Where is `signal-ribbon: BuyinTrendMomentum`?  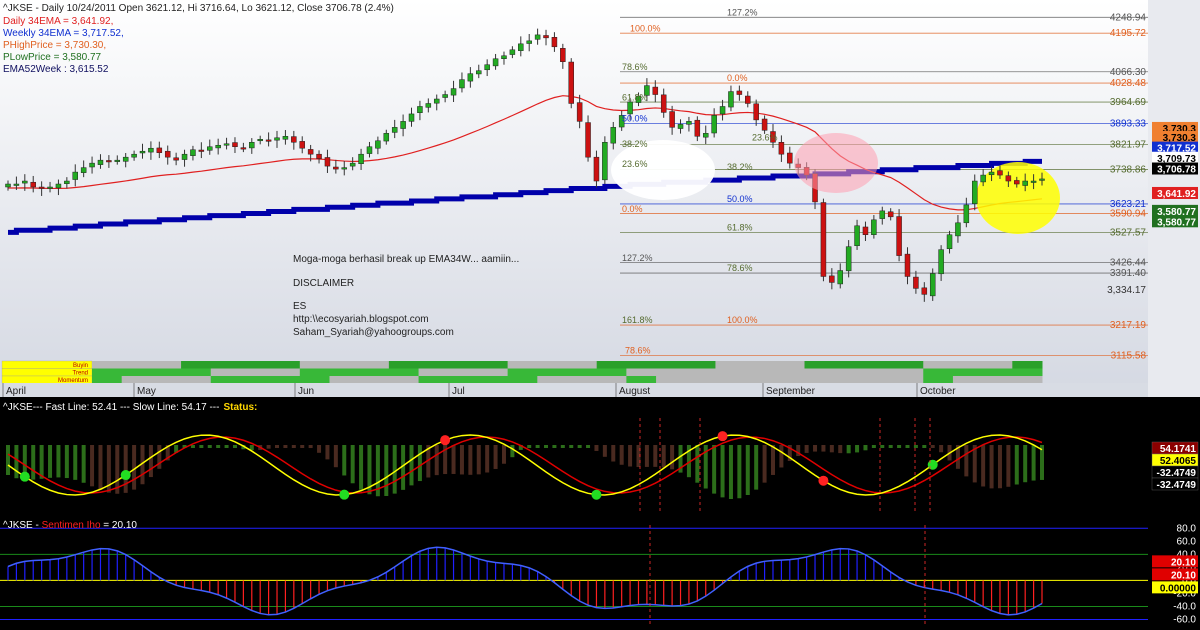 signal-ribbon: BuyinTrendMomentum is located at coordinates (522, 372).